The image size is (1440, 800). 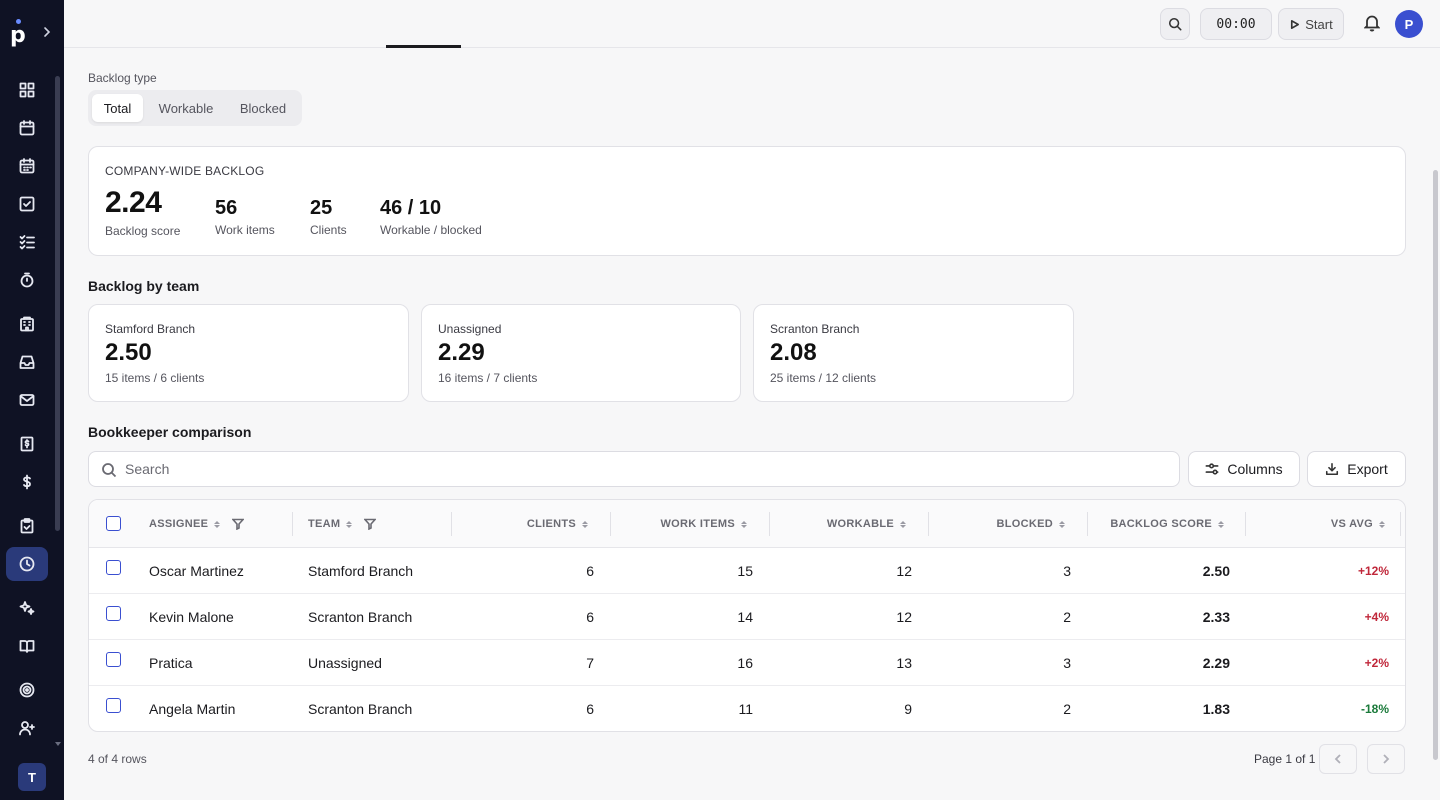 I want to click on sidebar-expand-button, so click(x=47, y=32).